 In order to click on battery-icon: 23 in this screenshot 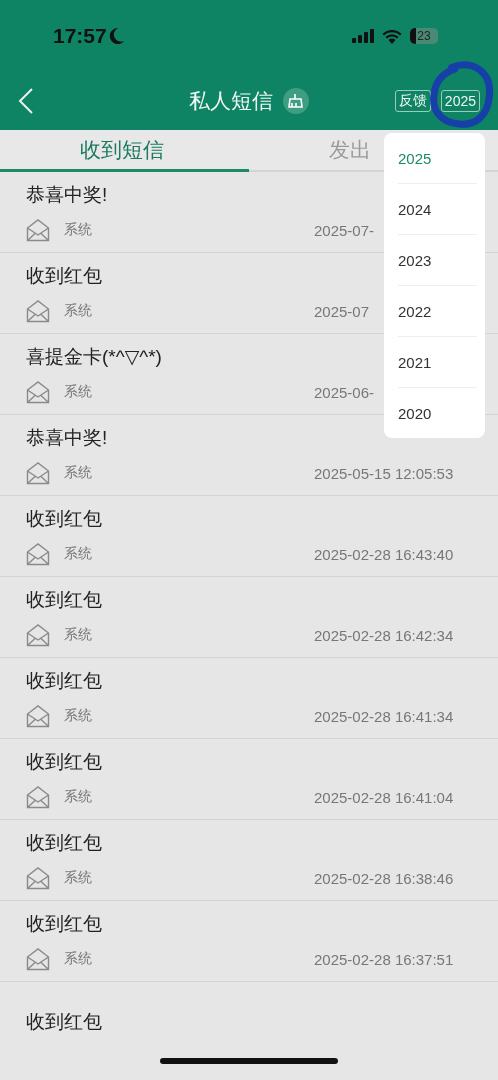, I will do `click(424, 36)`.